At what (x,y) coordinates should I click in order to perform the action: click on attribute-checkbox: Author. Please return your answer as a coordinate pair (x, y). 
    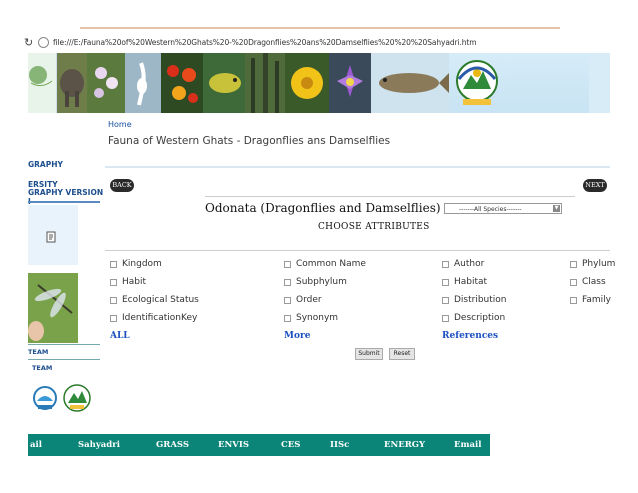
    Looking at the image, I should click on (463, 264).